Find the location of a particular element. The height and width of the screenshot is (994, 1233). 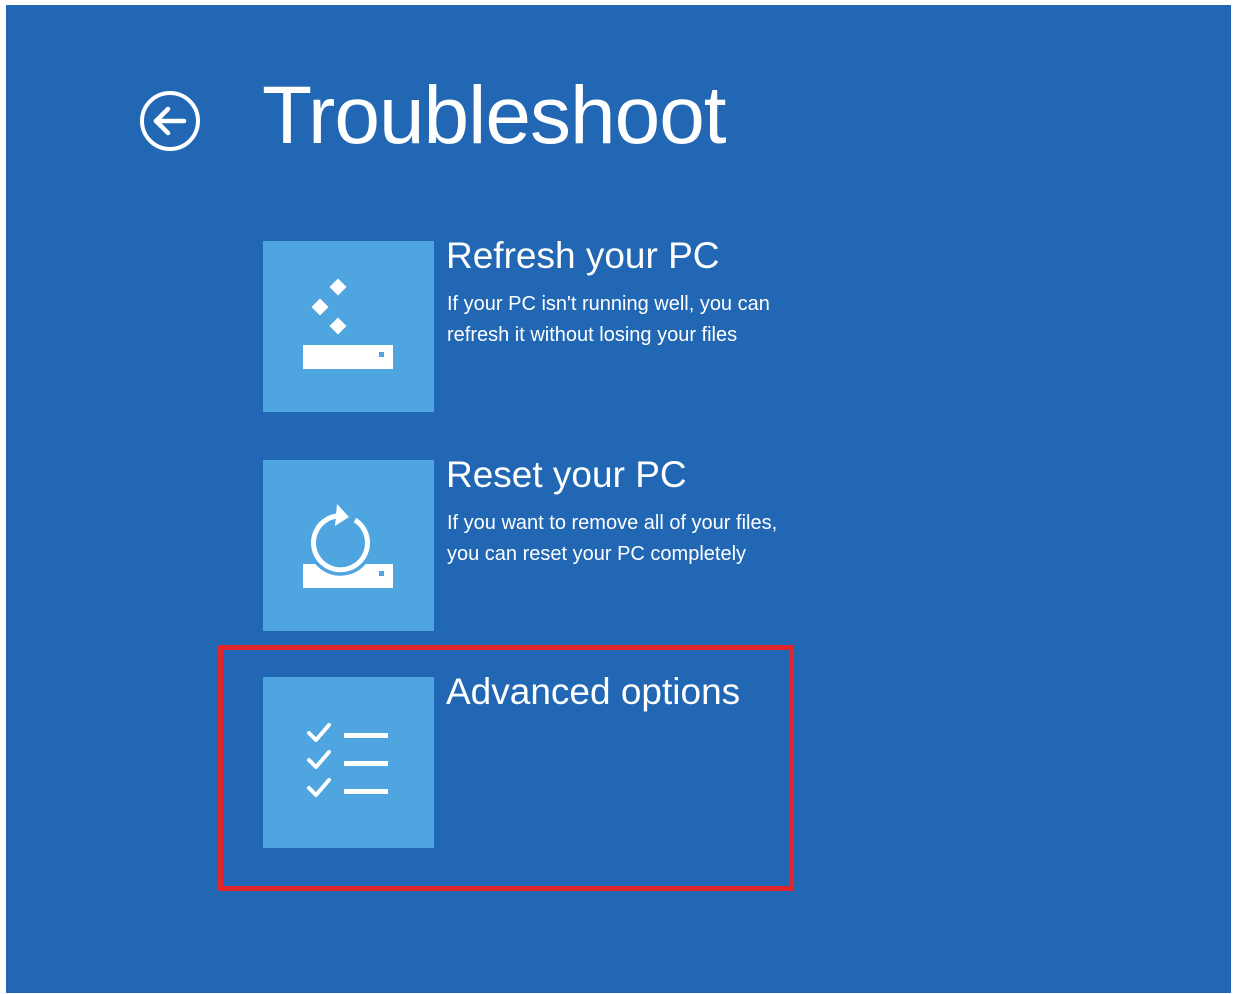

option-description-line: If you want to remove all of your files, is located at coordinates (612, 523).